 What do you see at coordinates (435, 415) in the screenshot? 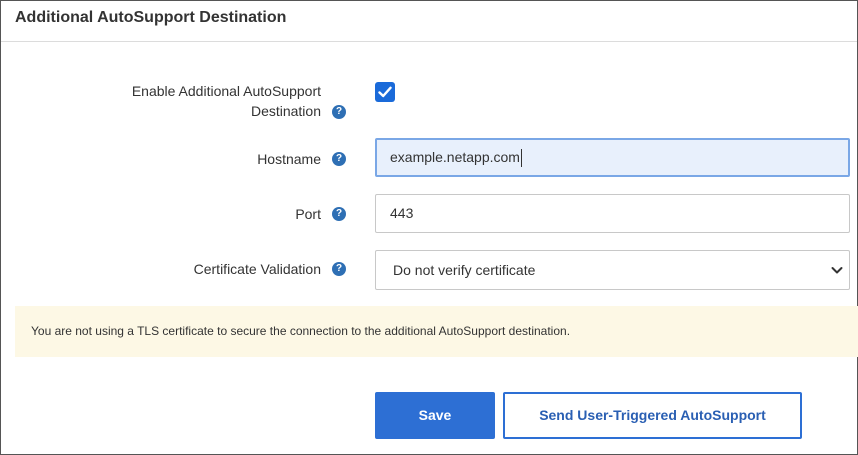
I see `save-button: Save` at bounding box center [435, 415].